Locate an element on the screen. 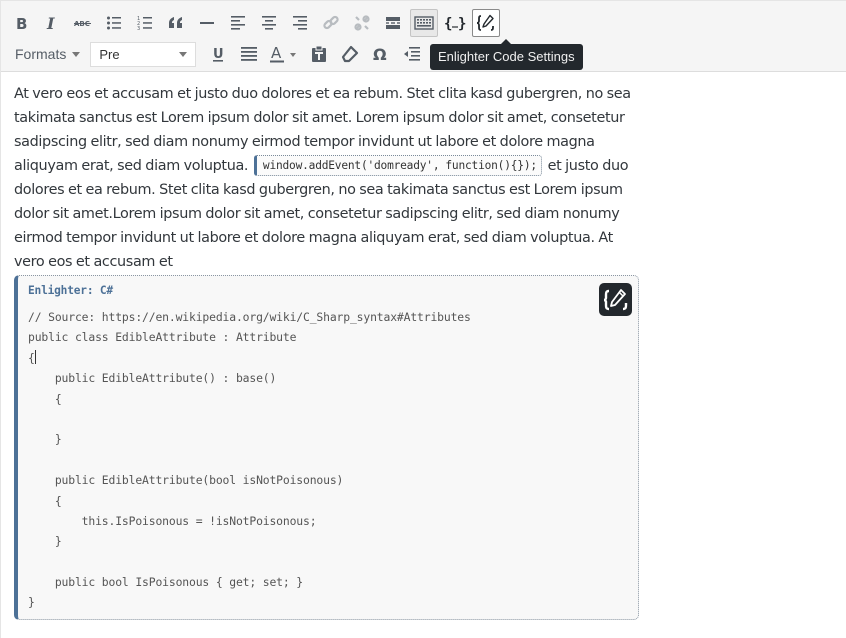  horizontal-line-icon is located at coordinates (207, 23).